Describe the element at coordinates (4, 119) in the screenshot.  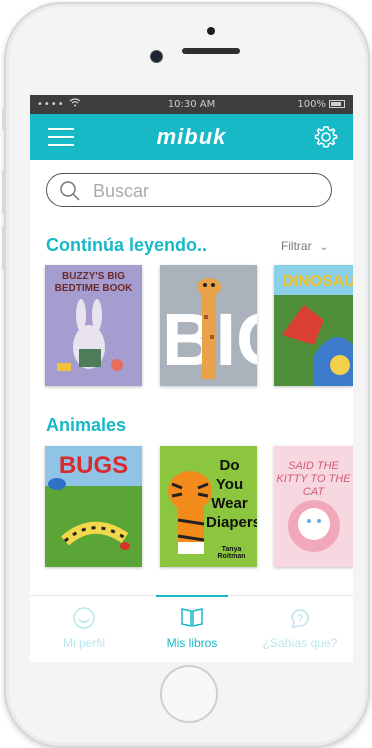
I see `mute-switch` at that location.